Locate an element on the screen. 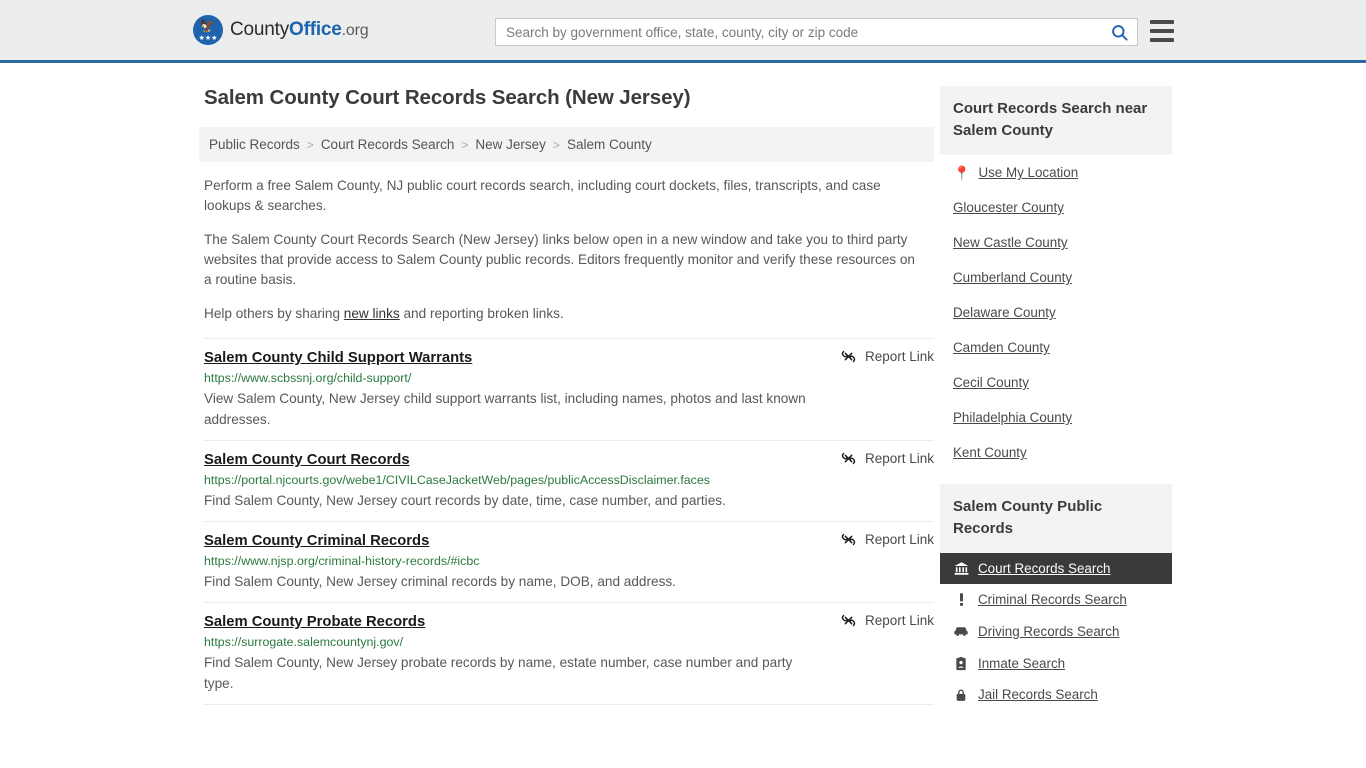  public-records-item: Driving Records Search is located at coordinates (1056, 631).